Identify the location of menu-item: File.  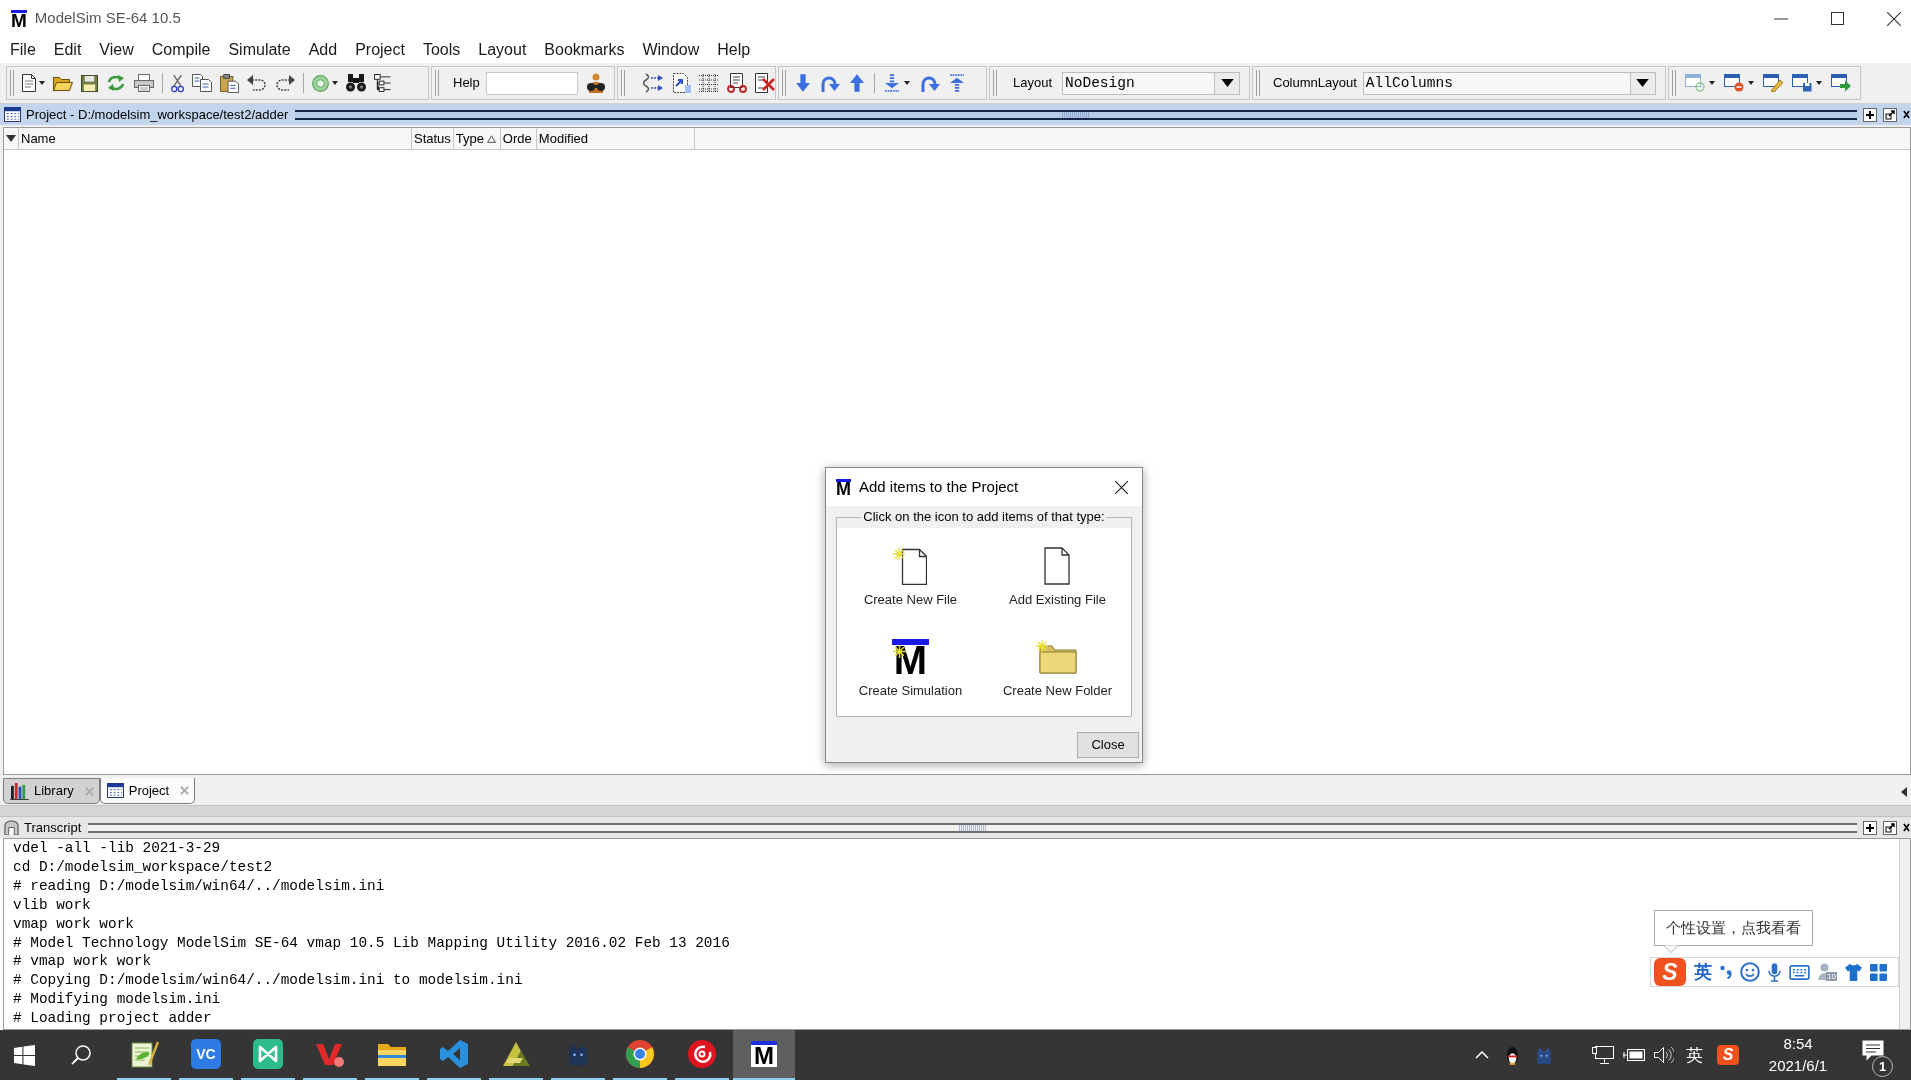
(23, 50).